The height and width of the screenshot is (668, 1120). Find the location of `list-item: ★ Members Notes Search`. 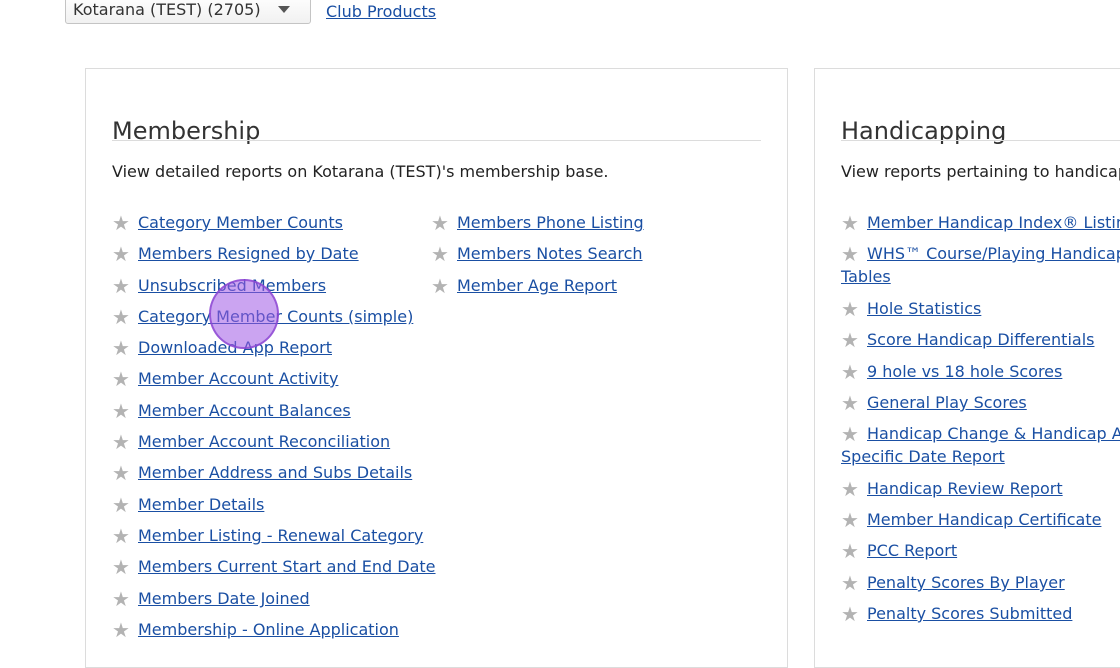

list-item: ★ Members Notes Search is located at coordinates (537, 253).